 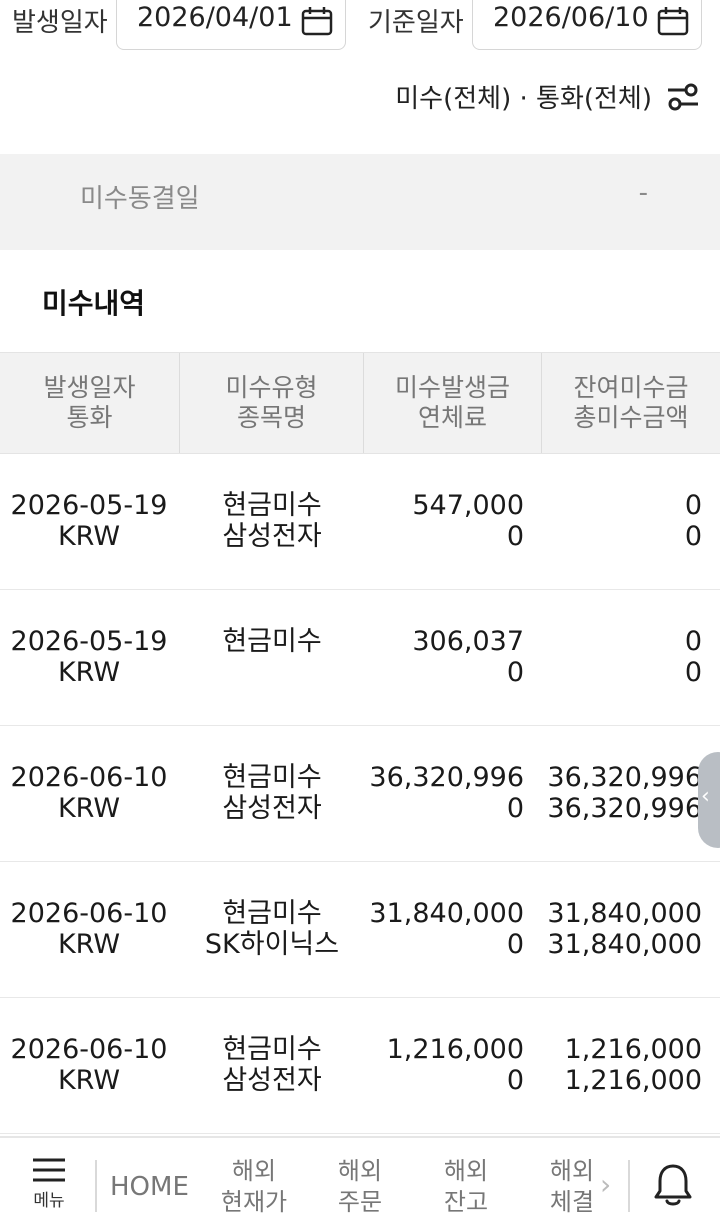 I want to click on date-filter-row: 발생일자 2026/04/01 기준일자 2026/06/10, so click(x=360, y=30).